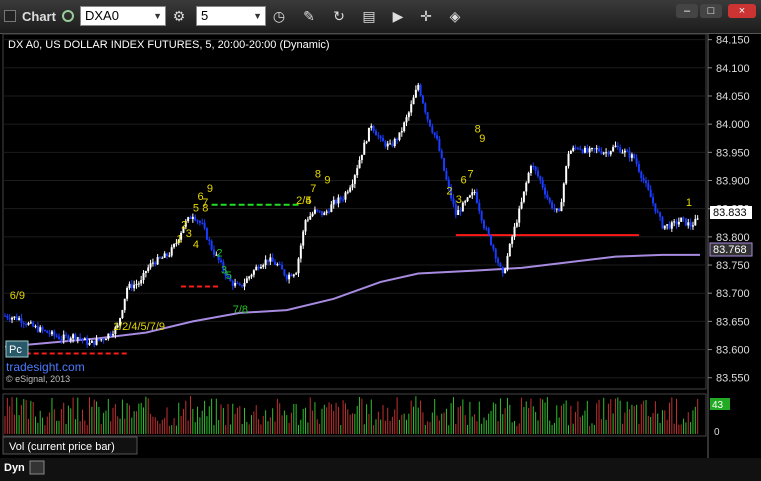 The height and width of the screenshot is (481, 761). I want to click on lock-icon, so click(37, 467).